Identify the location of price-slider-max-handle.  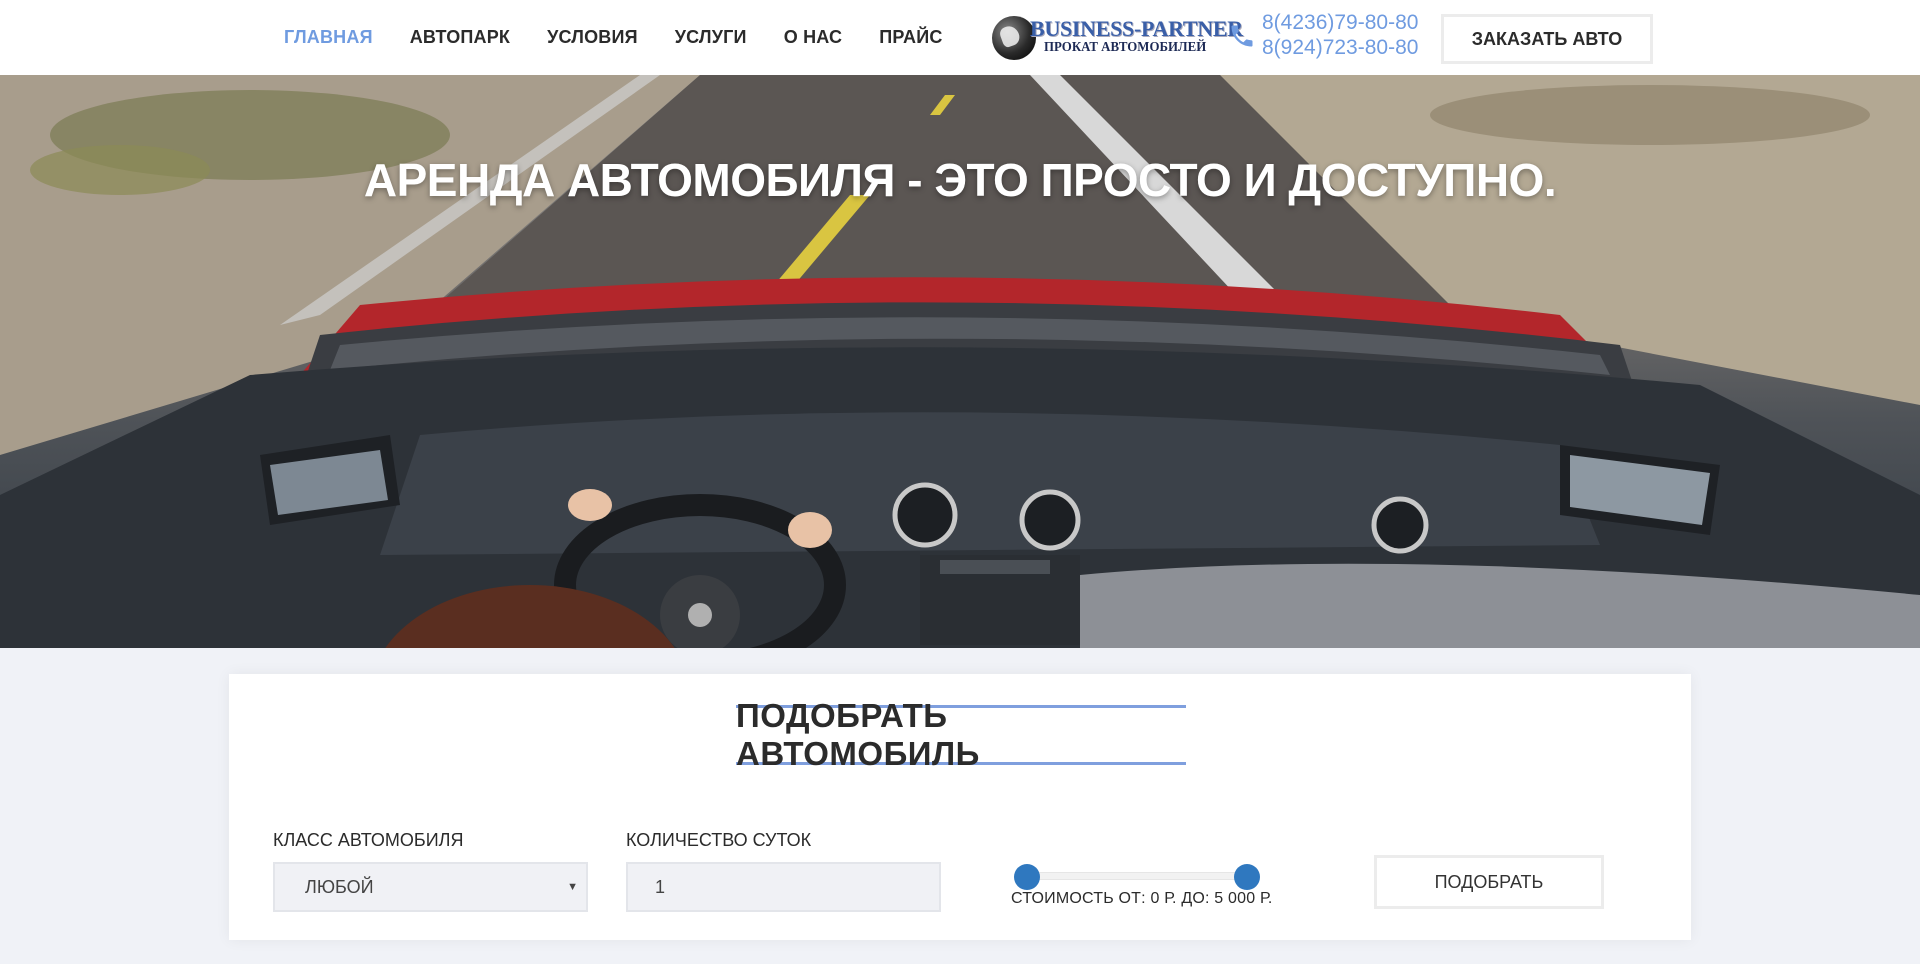
(1247, 877).